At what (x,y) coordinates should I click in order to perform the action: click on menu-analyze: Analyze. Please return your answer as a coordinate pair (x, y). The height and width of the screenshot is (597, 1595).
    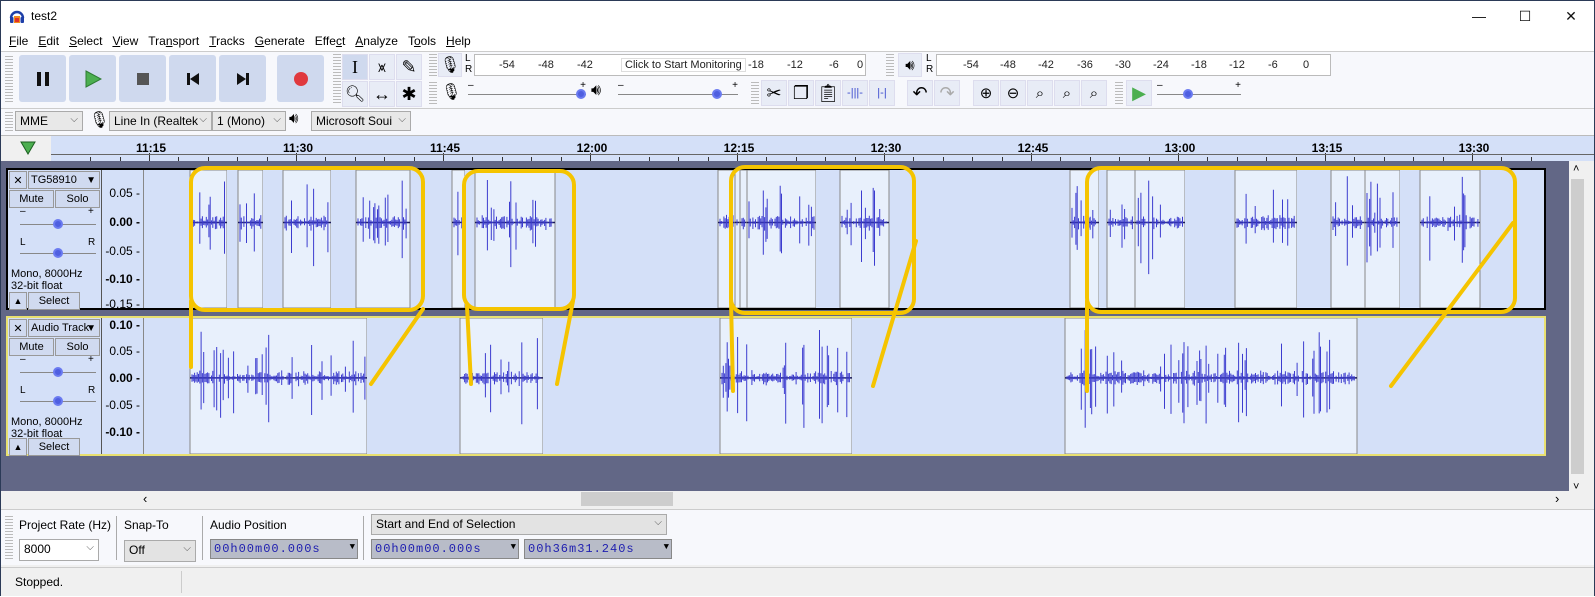
    Looking at the image, I should click on (376, 41).